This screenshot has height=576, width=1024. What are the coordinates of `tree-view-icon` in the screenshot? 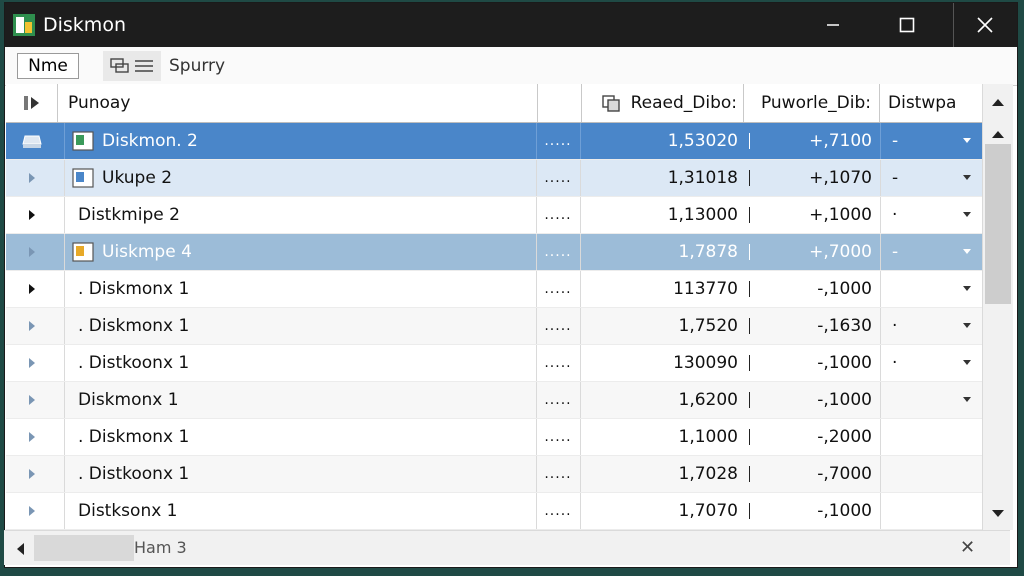 It's located at (119, 65).